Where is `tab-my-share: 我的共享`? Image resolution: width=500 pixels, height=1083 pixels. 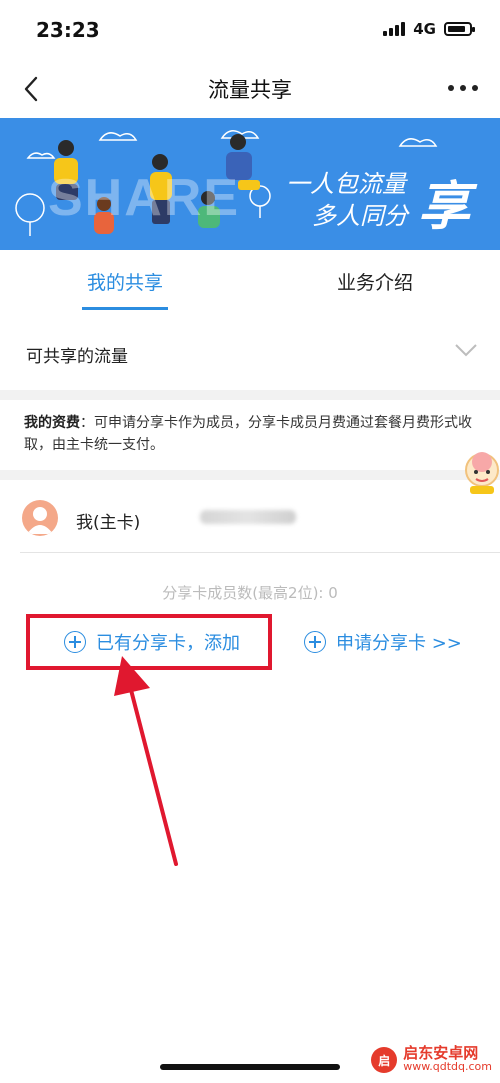 tab-my-share: 我的共享 is located at coordinates (125, 281).